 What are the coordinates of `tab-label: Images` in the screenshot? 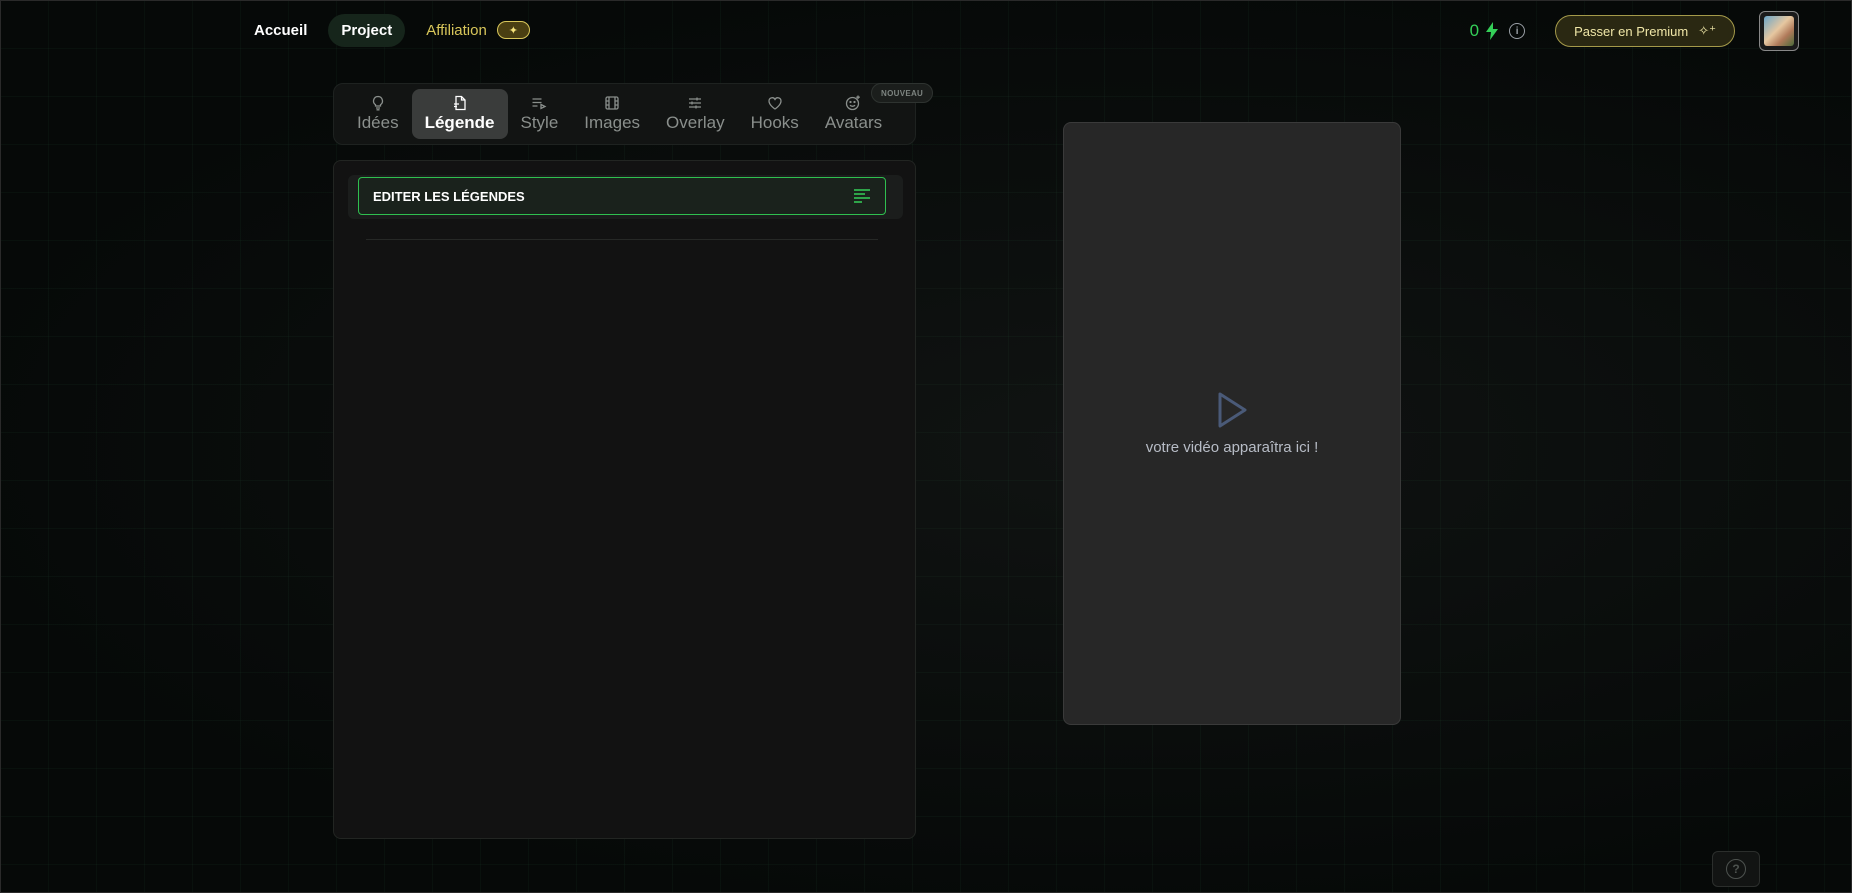 It's located at (612, 122).